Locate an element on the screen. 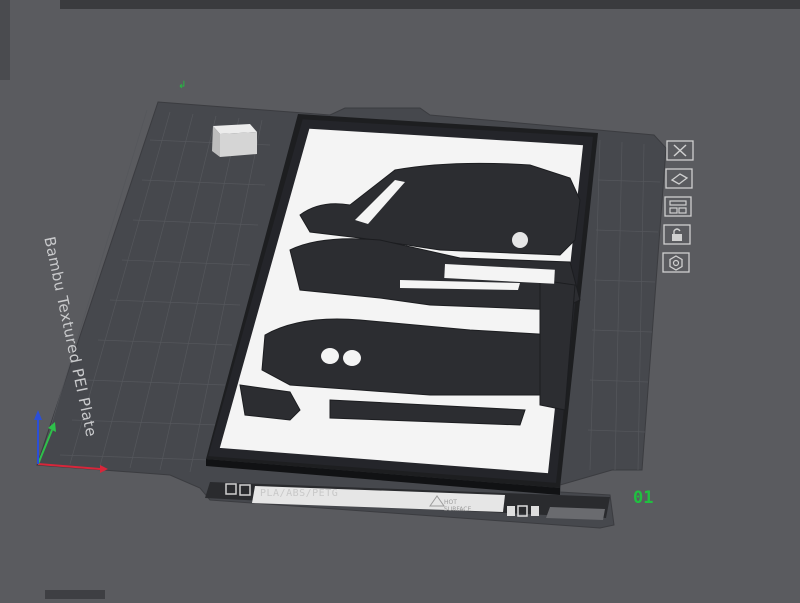 Image resolution: width=800 pixels, height=603 pixels. gear-icon is located at coordinates (676, 262).